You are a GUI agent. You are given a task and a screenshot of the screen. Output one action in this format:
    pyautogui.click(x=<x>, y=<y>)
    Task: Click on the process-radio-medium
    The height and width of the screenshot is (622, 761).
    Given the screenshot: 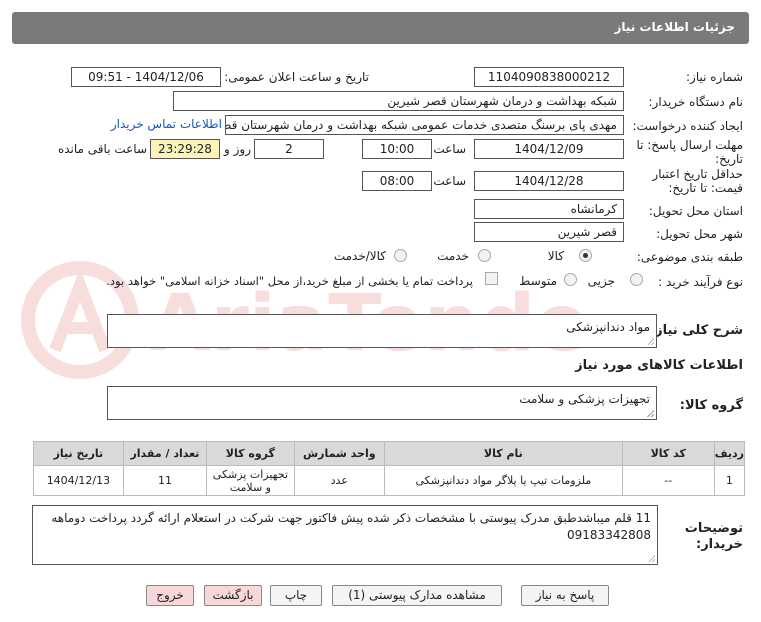 What is the action you would take?
    pyautogui.click(x=570, y=279)
    